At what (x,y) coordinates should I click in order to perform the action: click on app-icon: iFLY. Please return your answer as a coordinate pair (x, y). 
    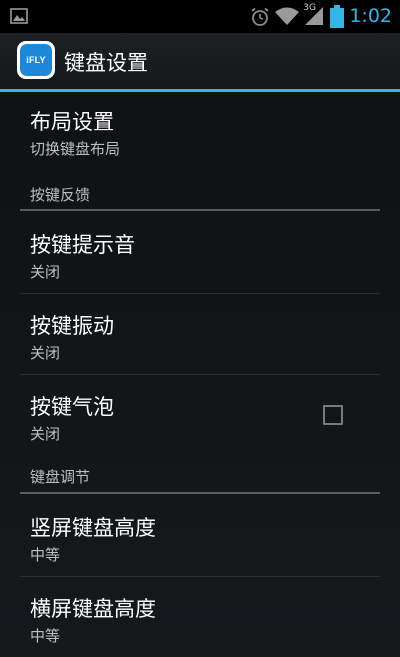
    Looking at the image, I should click on (36, 60).